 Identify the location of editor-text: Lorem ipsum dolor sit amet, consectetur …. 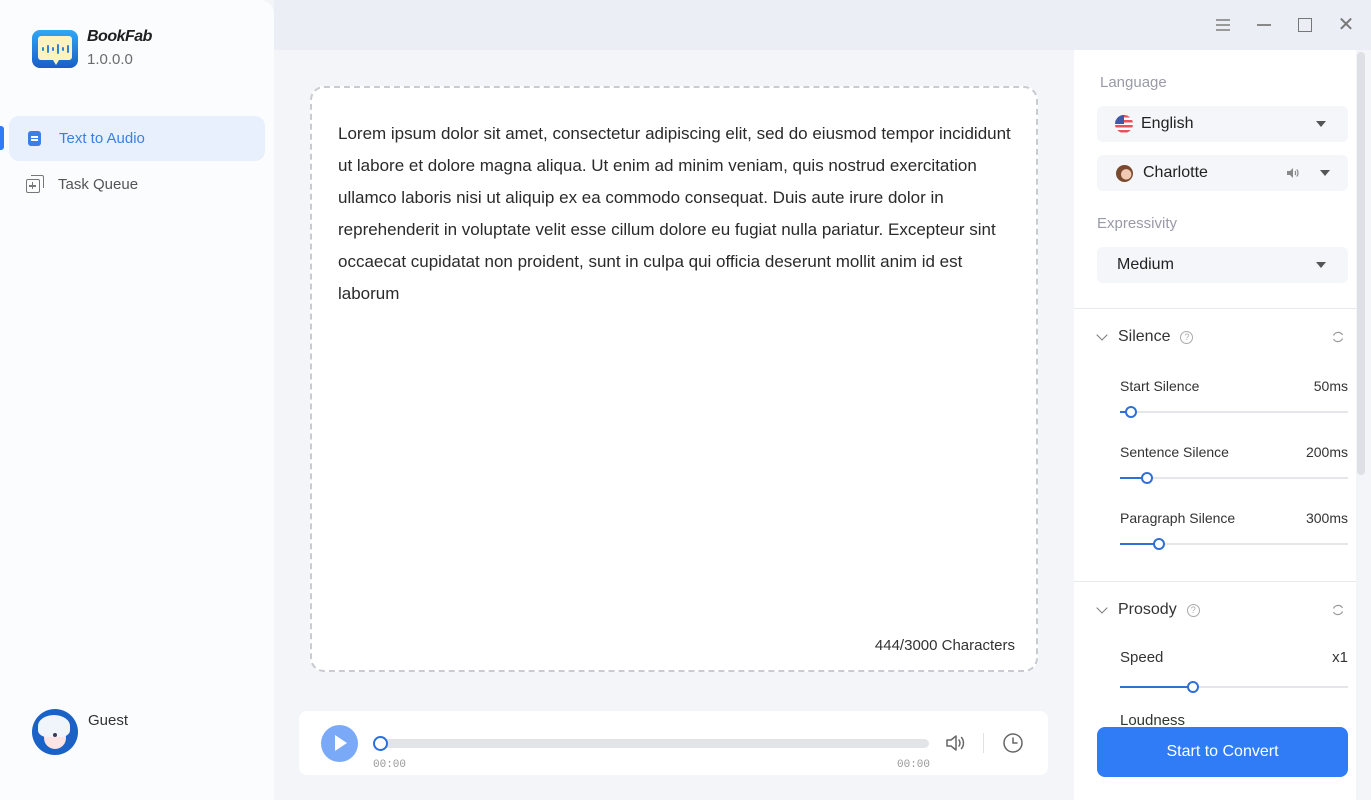
(678, 214).